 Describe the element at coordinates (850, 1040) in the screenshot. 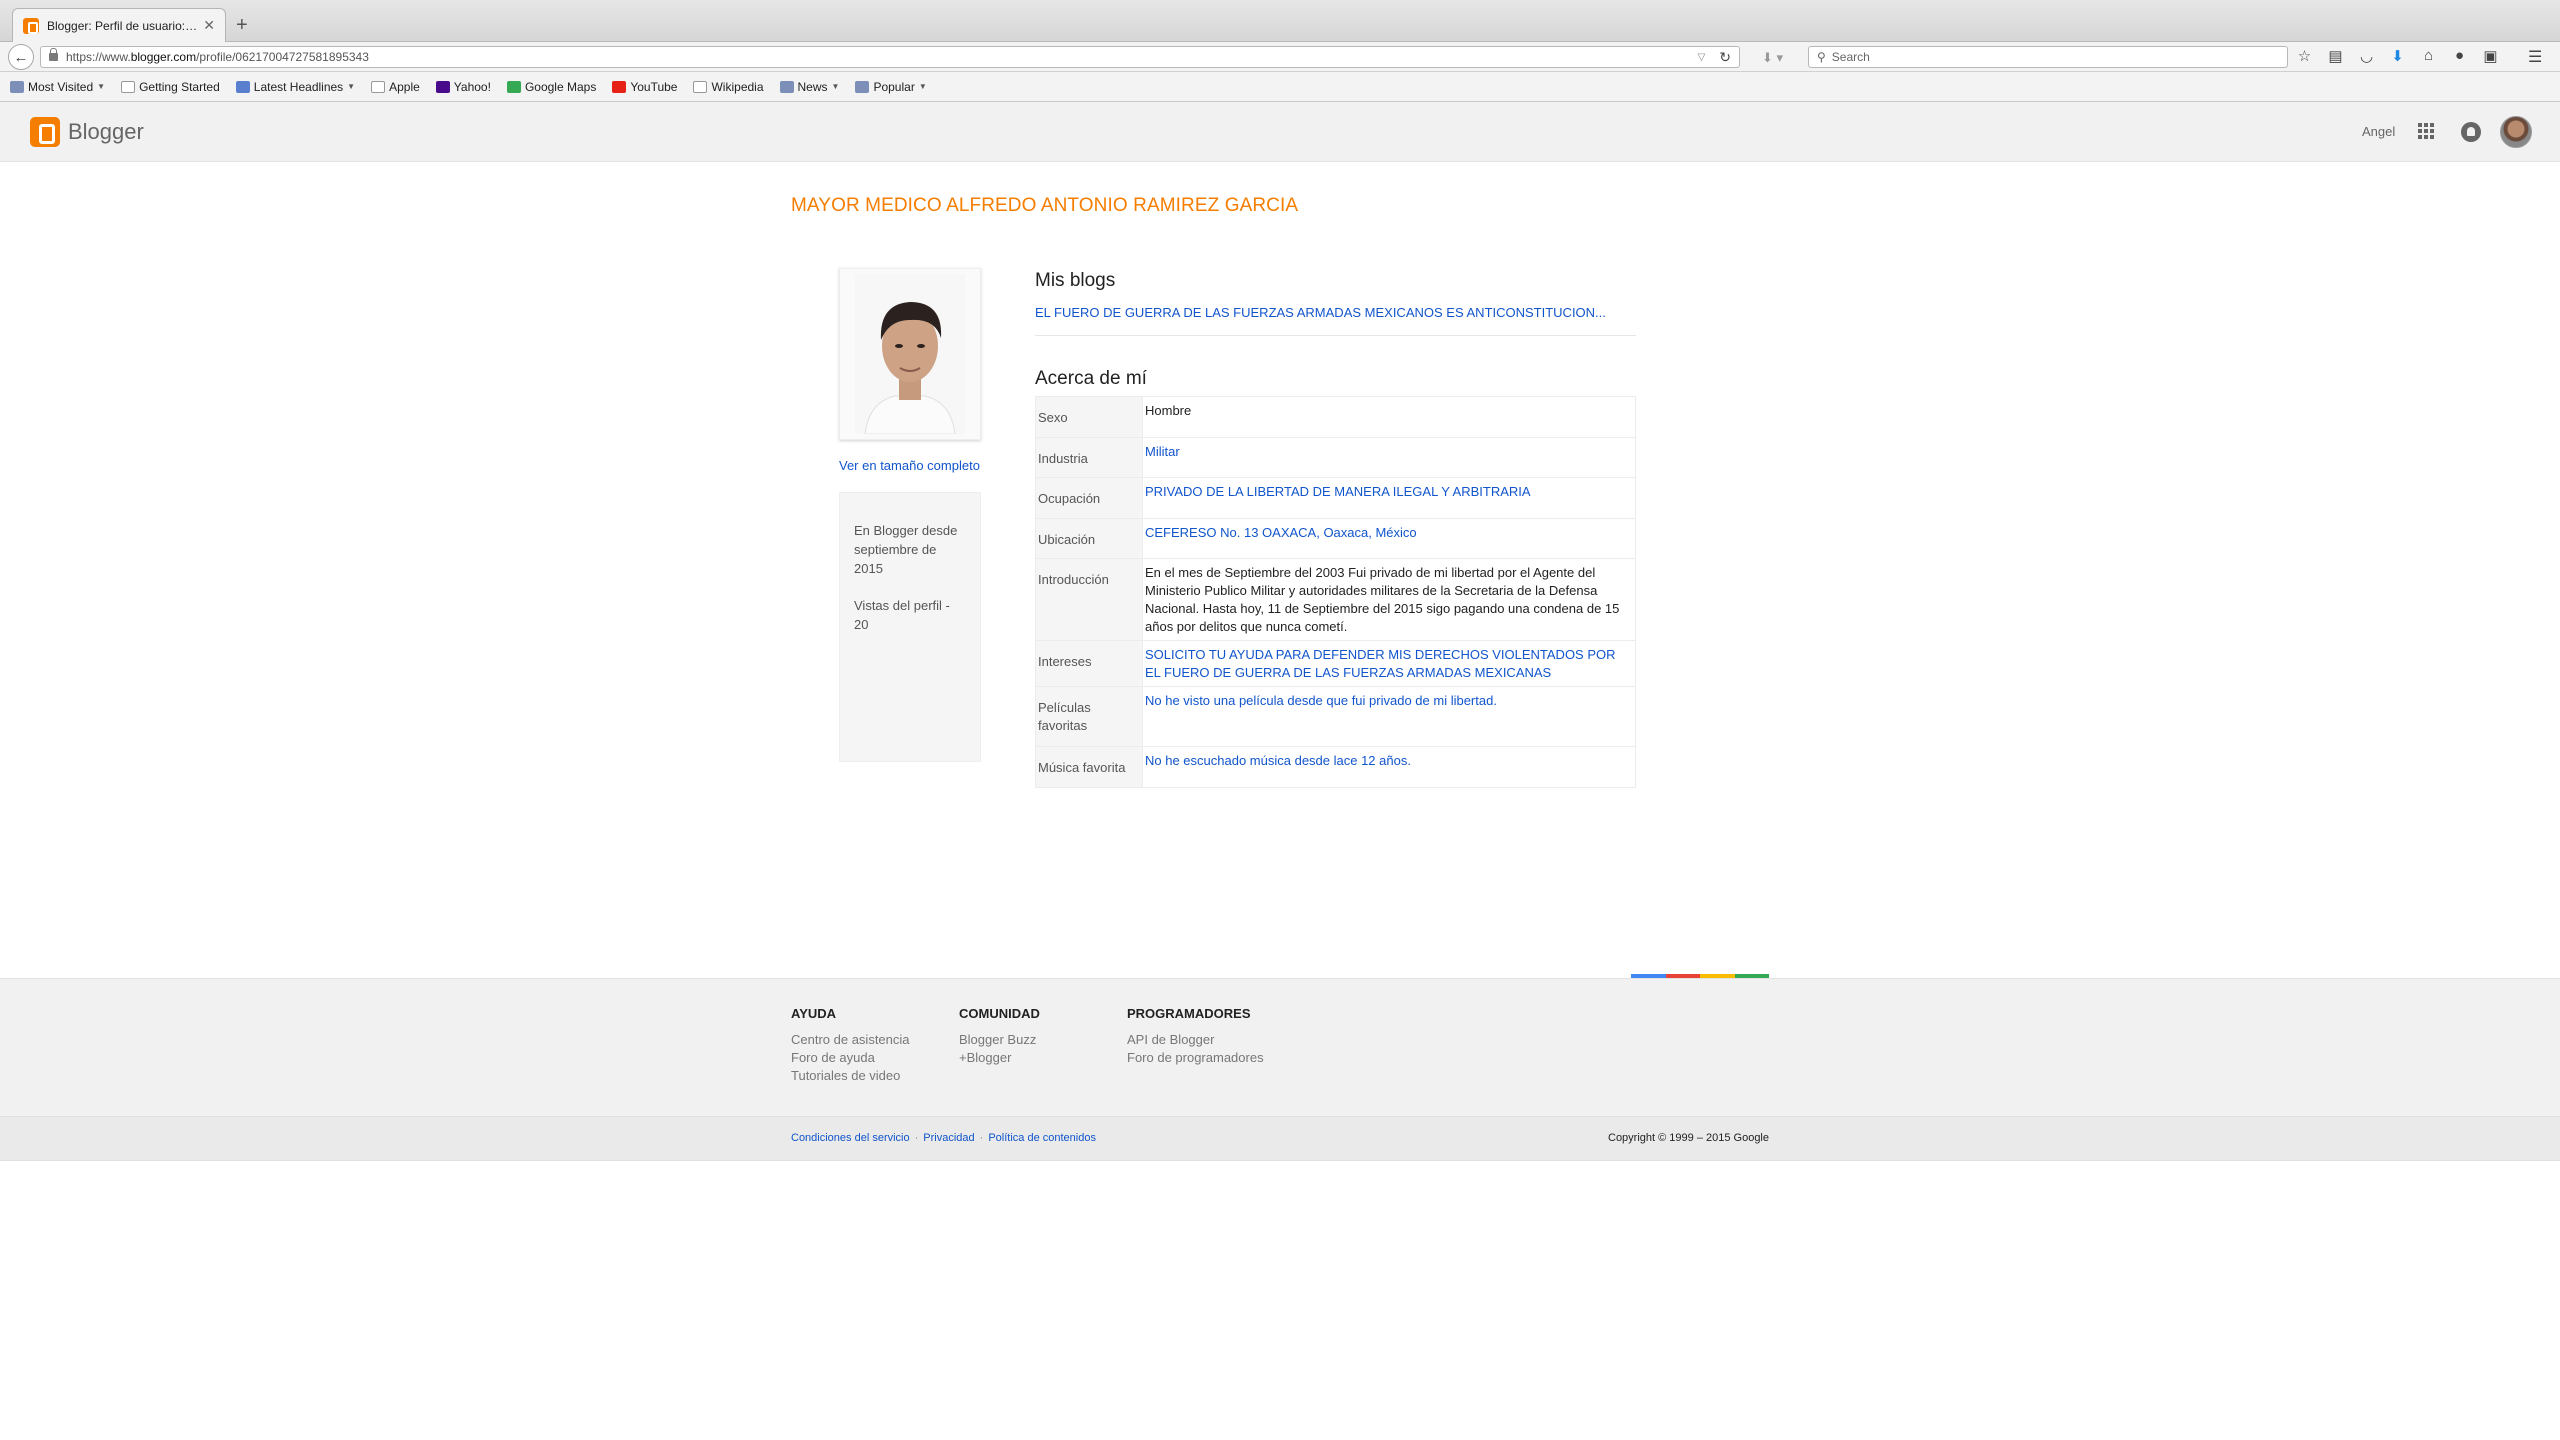

I see `footer-link: Centro de asistencia` at that location.